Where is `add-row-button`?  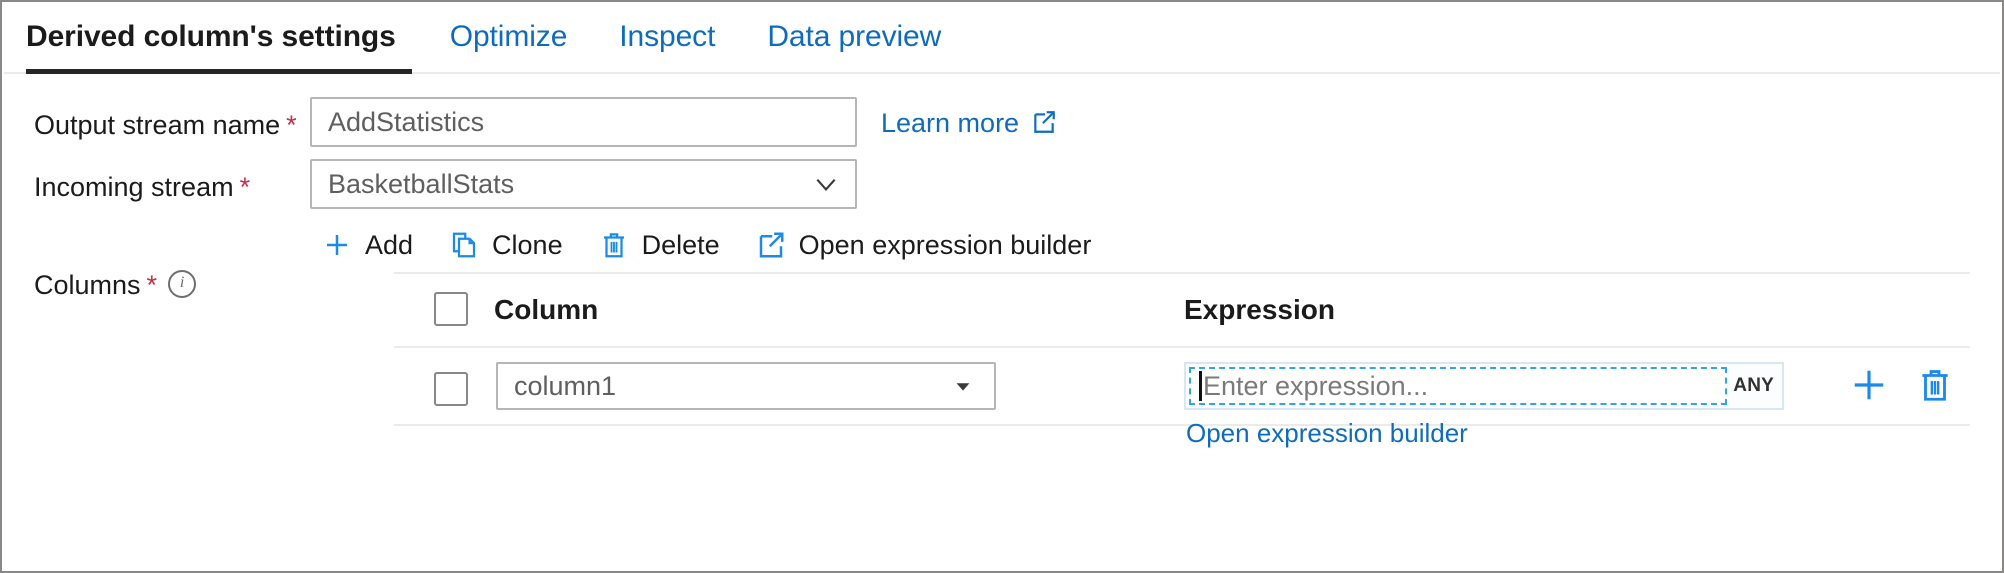 add-row-button is located at coordinates (1869, 385).